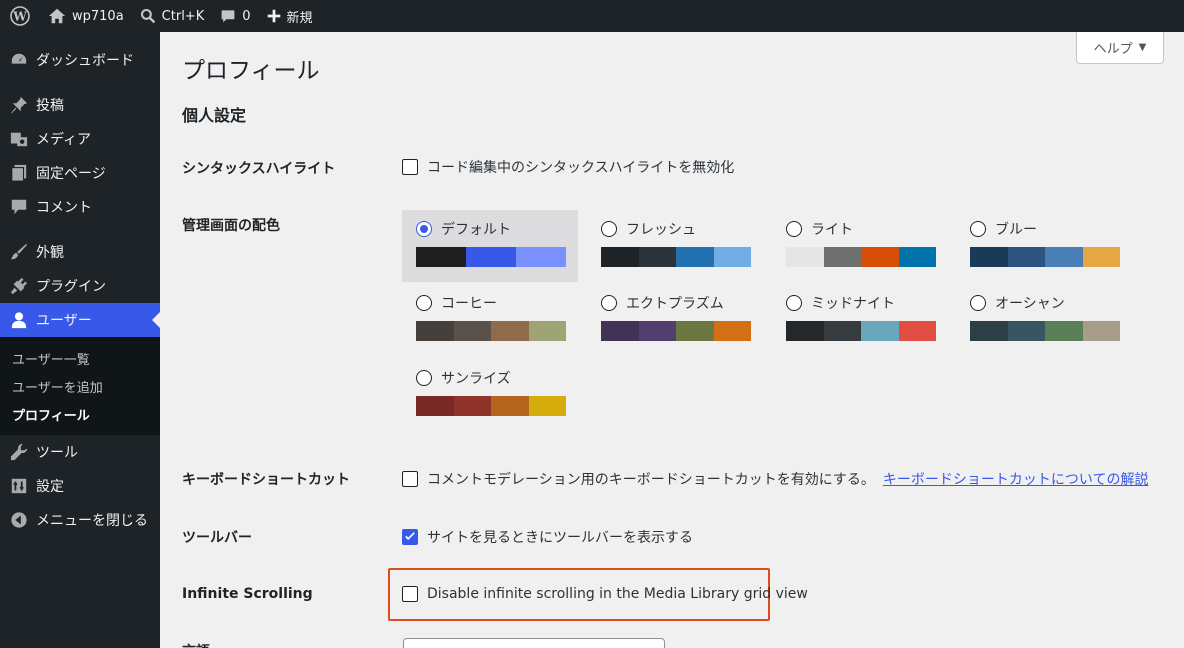 The width and height of the screenshot is (1184, 648). What do you see at coordinates (80, 486) in the screenshot?
I see `menu-settings: 設定` at bounding box center [80, 486].